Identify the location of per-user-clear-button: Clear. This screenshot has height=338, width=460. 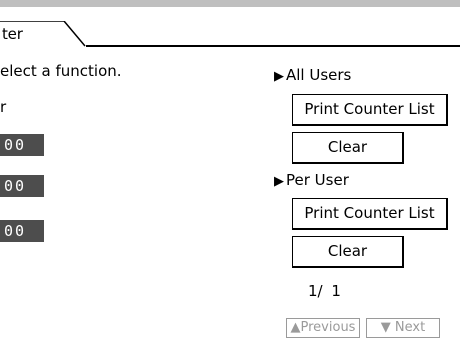
(348, 252).